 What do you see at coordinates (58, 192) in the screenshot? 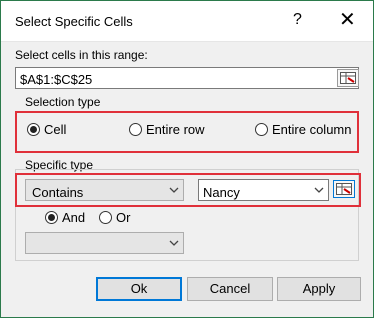
I see `operator-value: Contains` at bounding box center [58, 192].